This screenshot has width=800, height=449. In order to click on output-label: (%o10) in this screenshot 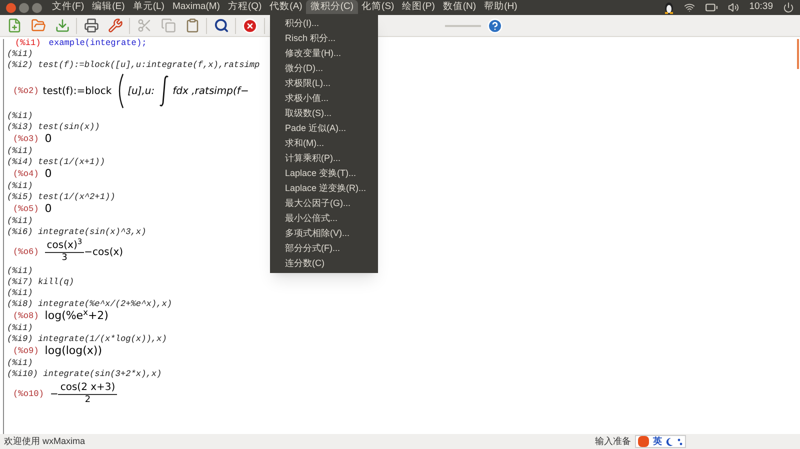, I will do `click(28, 394)`.